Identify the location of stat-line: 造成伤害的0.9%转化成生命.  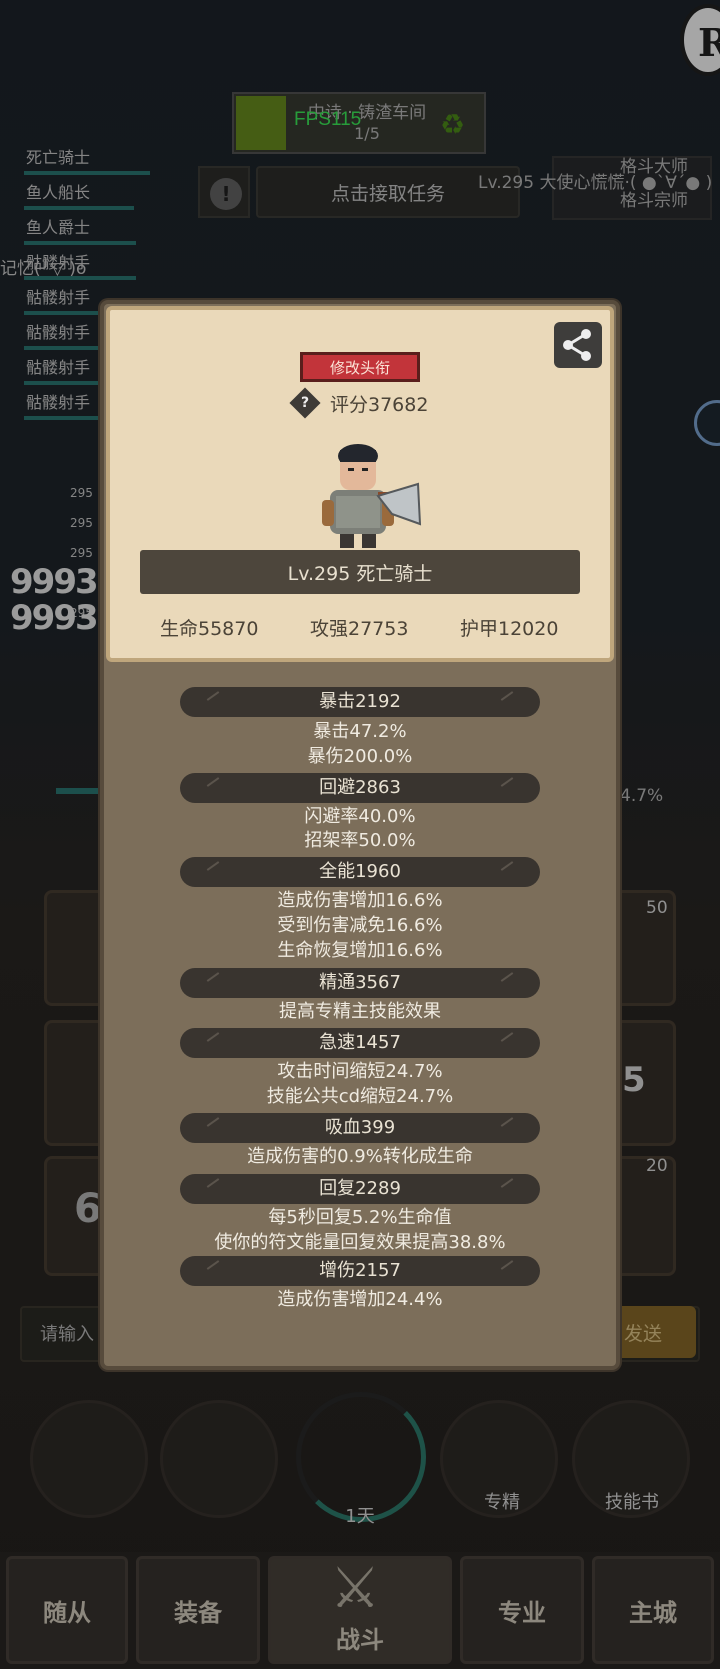
(360, 1156).